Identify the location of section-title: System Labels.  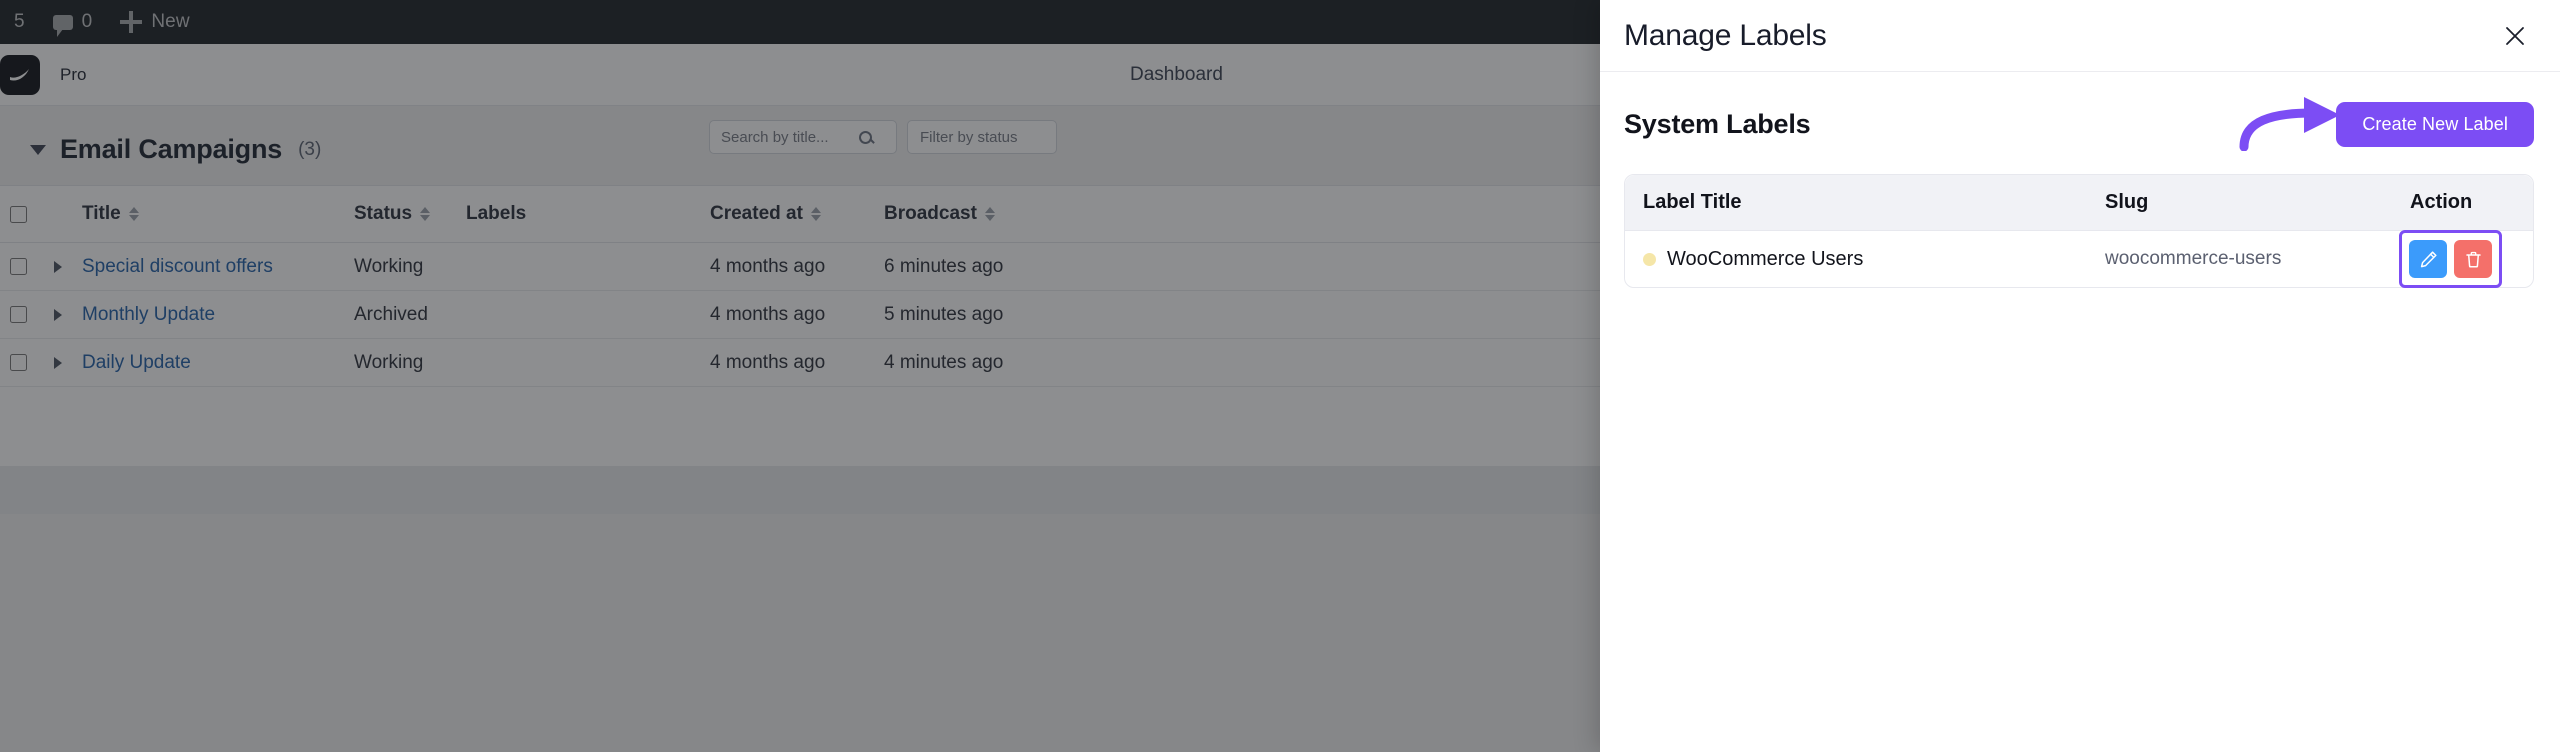
(1717, 123).